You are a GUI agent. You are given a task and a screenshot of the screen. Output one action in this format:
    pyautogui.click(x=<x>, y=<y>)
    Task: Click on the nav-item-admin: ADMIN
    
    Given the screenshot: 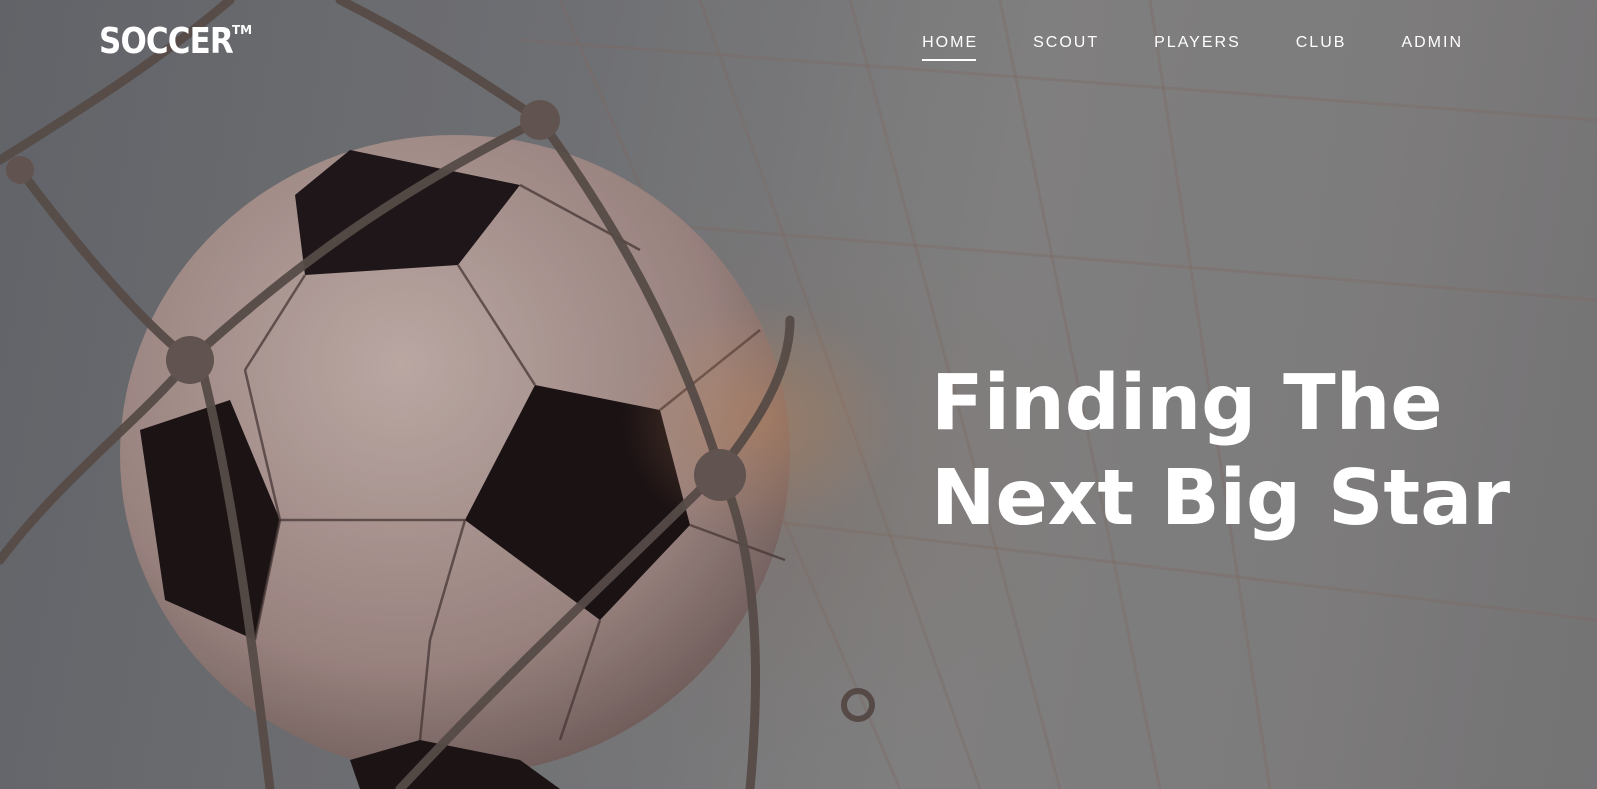 What is the action you would take?
    pyautogui.click(x=1432, y=47)
    